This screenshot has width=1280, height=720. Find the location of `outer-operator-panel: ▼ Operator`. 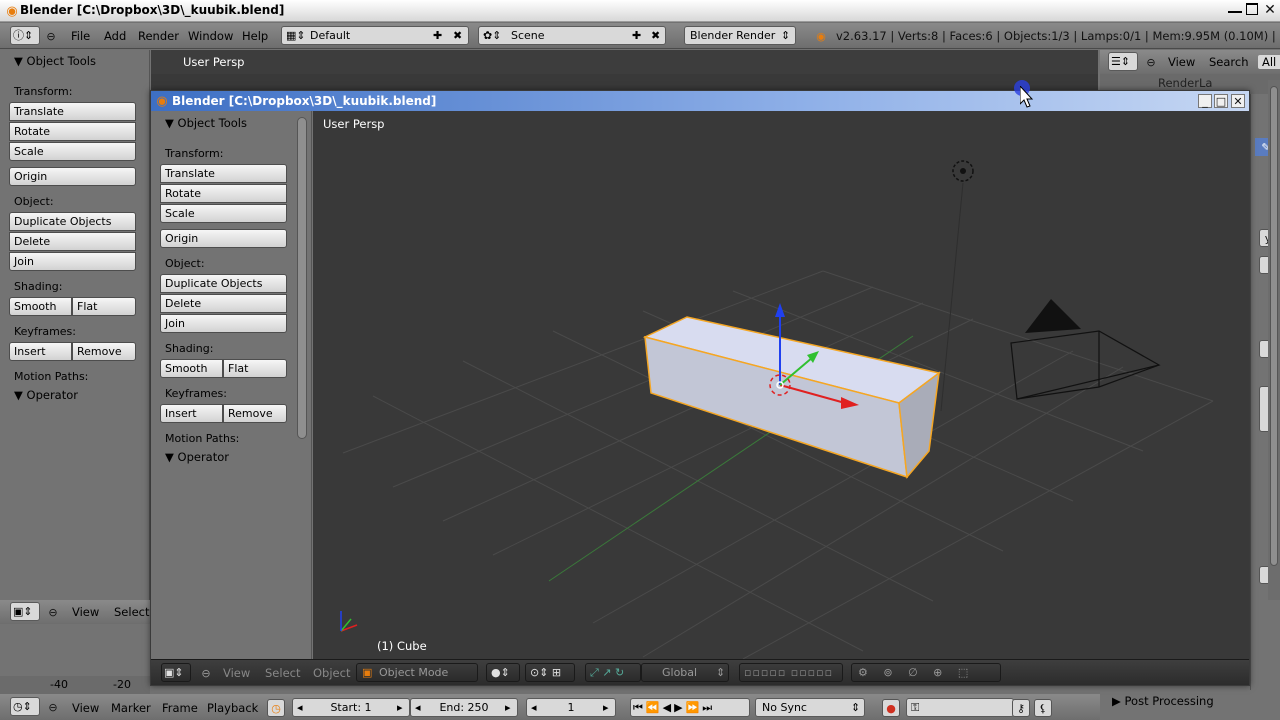

outer-operator-panel: ▼ Operator is located at coordinates (46, 395).